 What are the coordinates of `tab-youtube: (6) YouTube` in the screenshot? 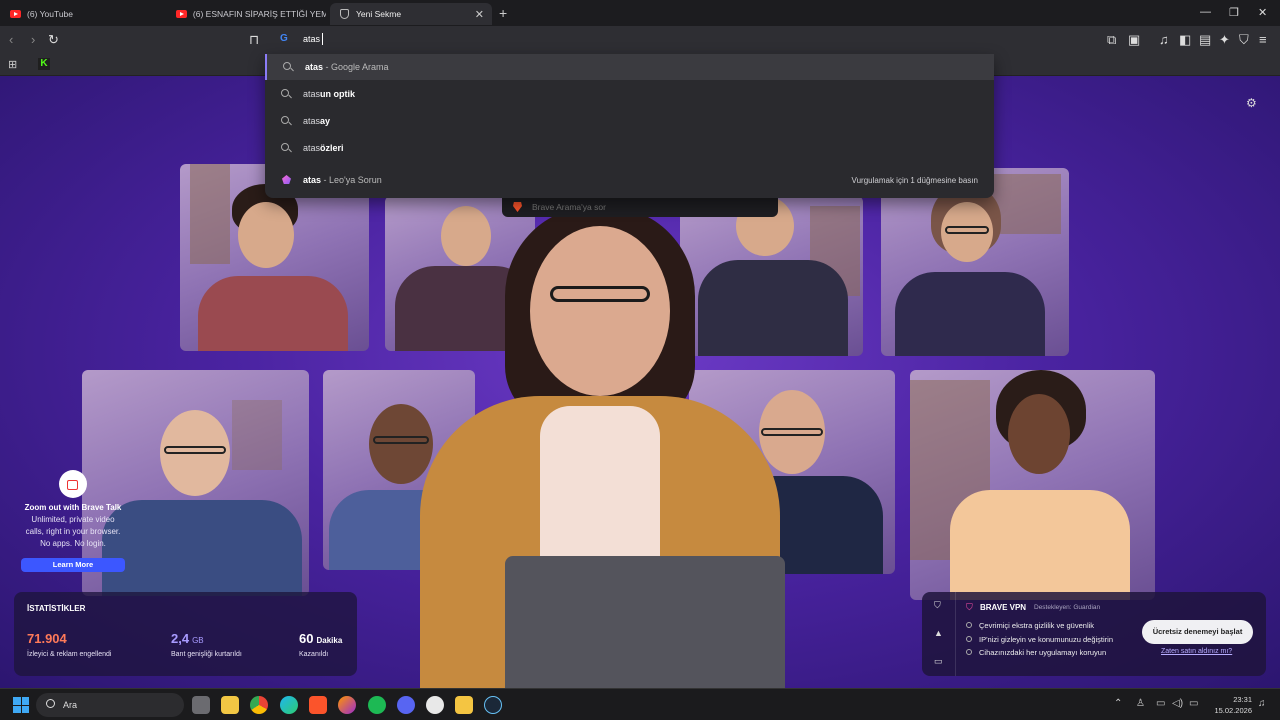 It's located at (82, 14).